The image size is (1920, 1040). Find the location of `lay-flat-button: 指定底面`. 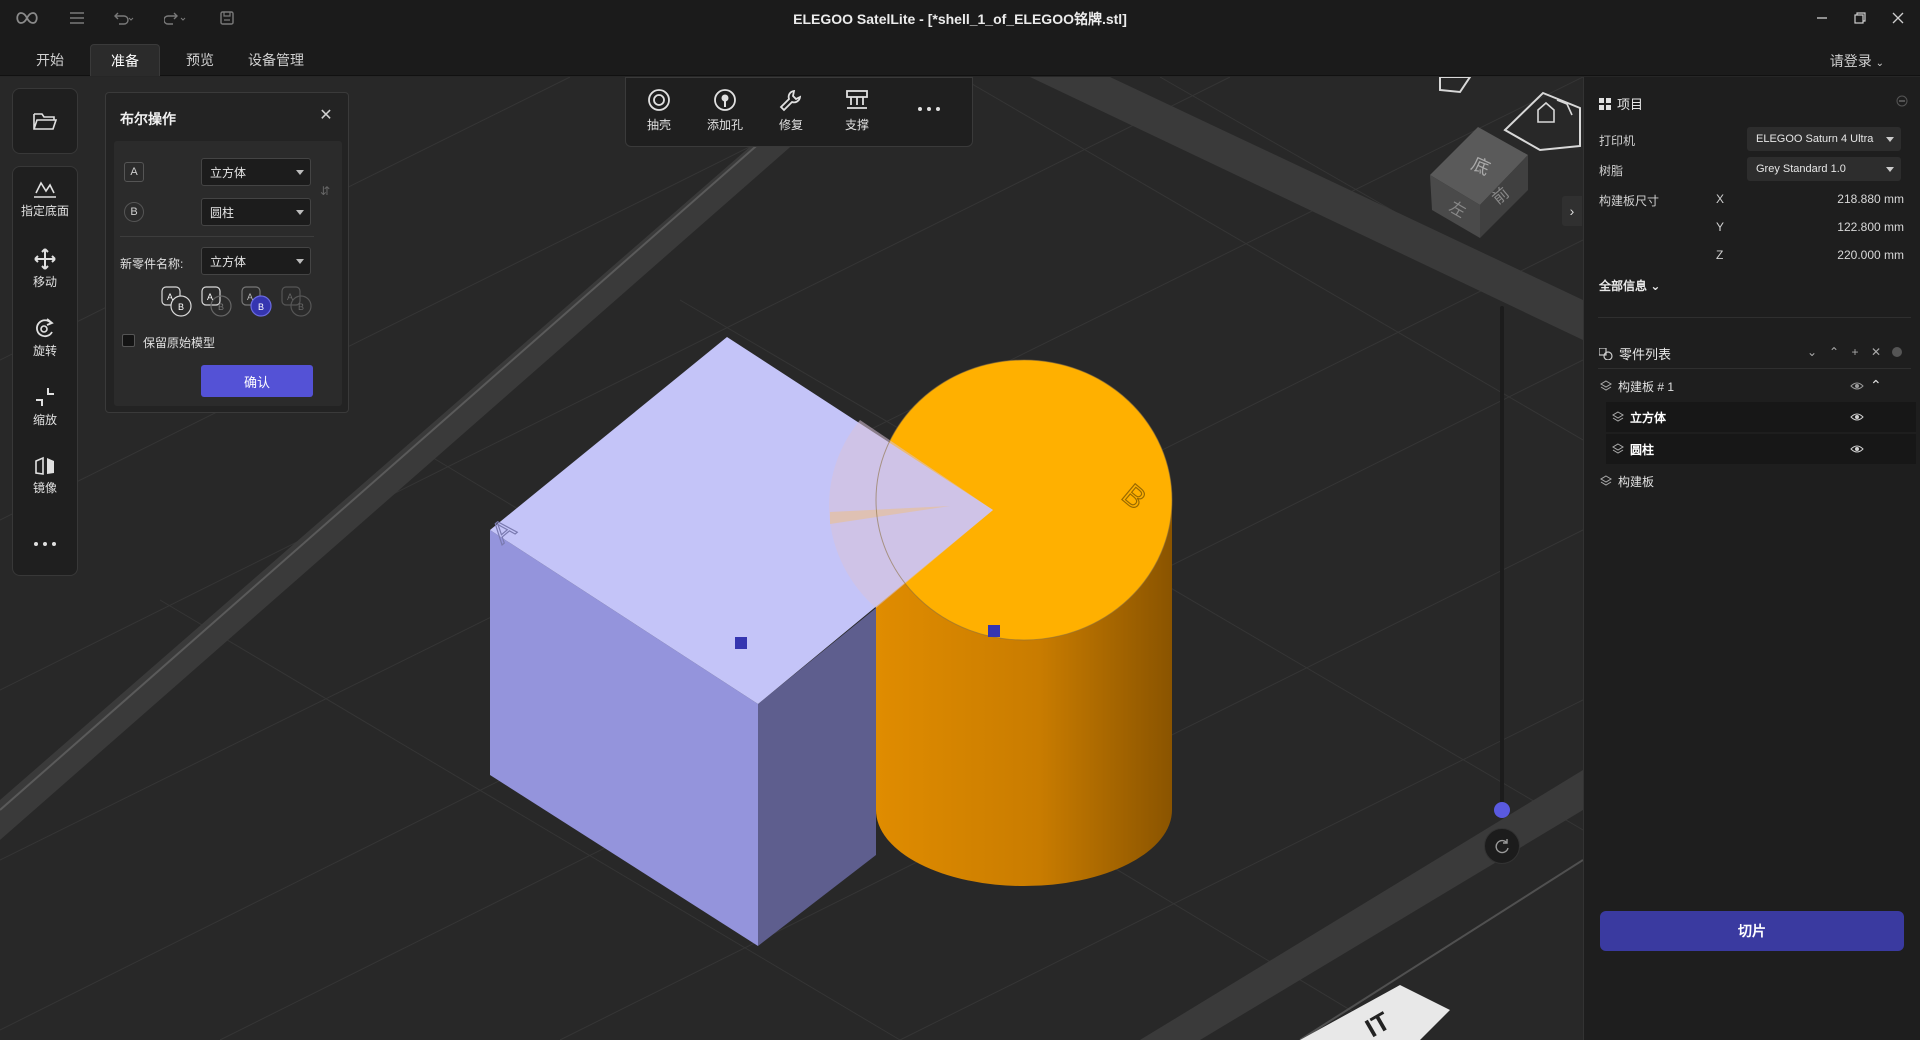

lay-flat-button: 指定底面 is located at coordinates (45, 199).